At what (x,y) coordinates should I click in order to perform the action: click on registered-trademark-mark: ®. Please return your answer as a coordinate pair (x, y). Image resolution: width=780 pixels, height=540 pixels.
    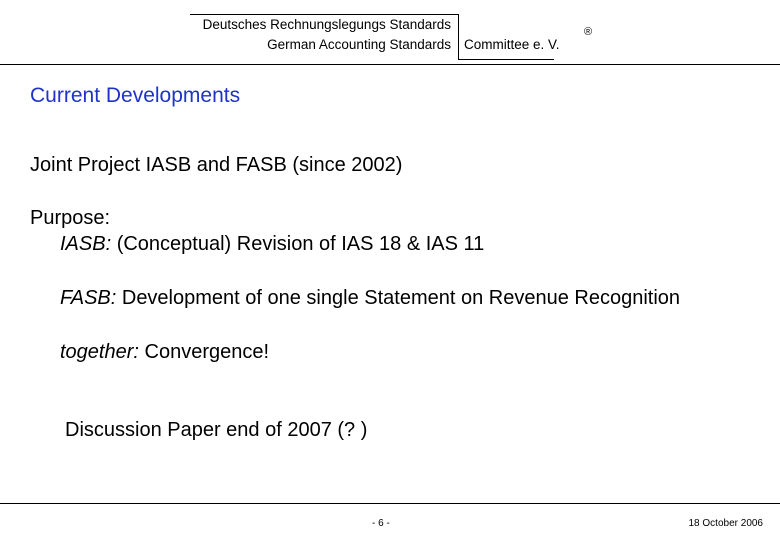
    Looking at the image, I should click on (588, 32).